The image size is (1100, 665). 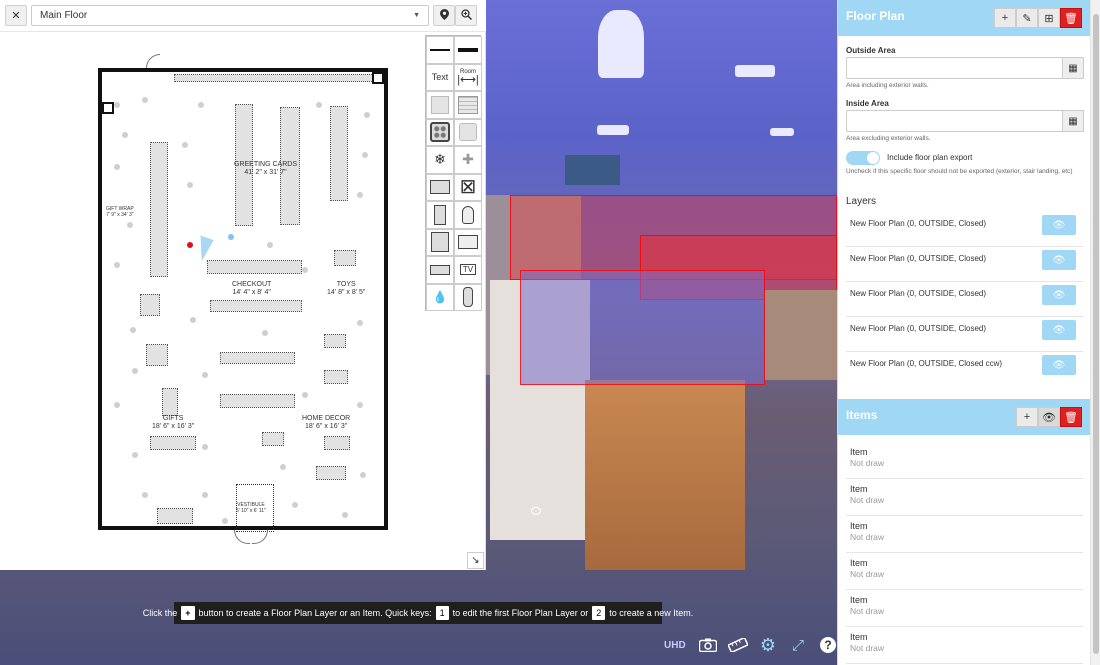 What do you see at coordinates (230, 15) in the screenshot?
I see `floor-select: Main Floor ▼` at bounding box center [230, 15].